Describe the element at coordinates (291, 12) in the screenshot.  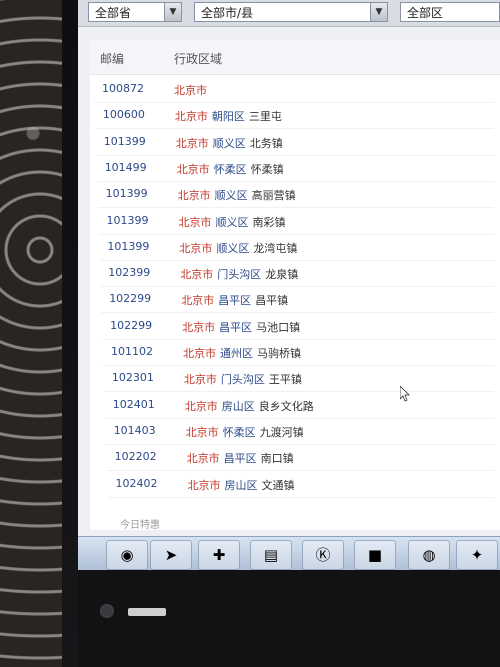
I see `city-select: 全部市/县 ▼` at that location.